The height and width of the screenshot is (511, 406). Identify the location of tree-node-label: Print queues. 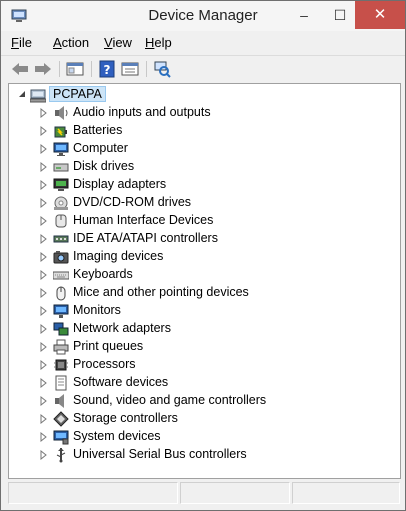
(108, 346).